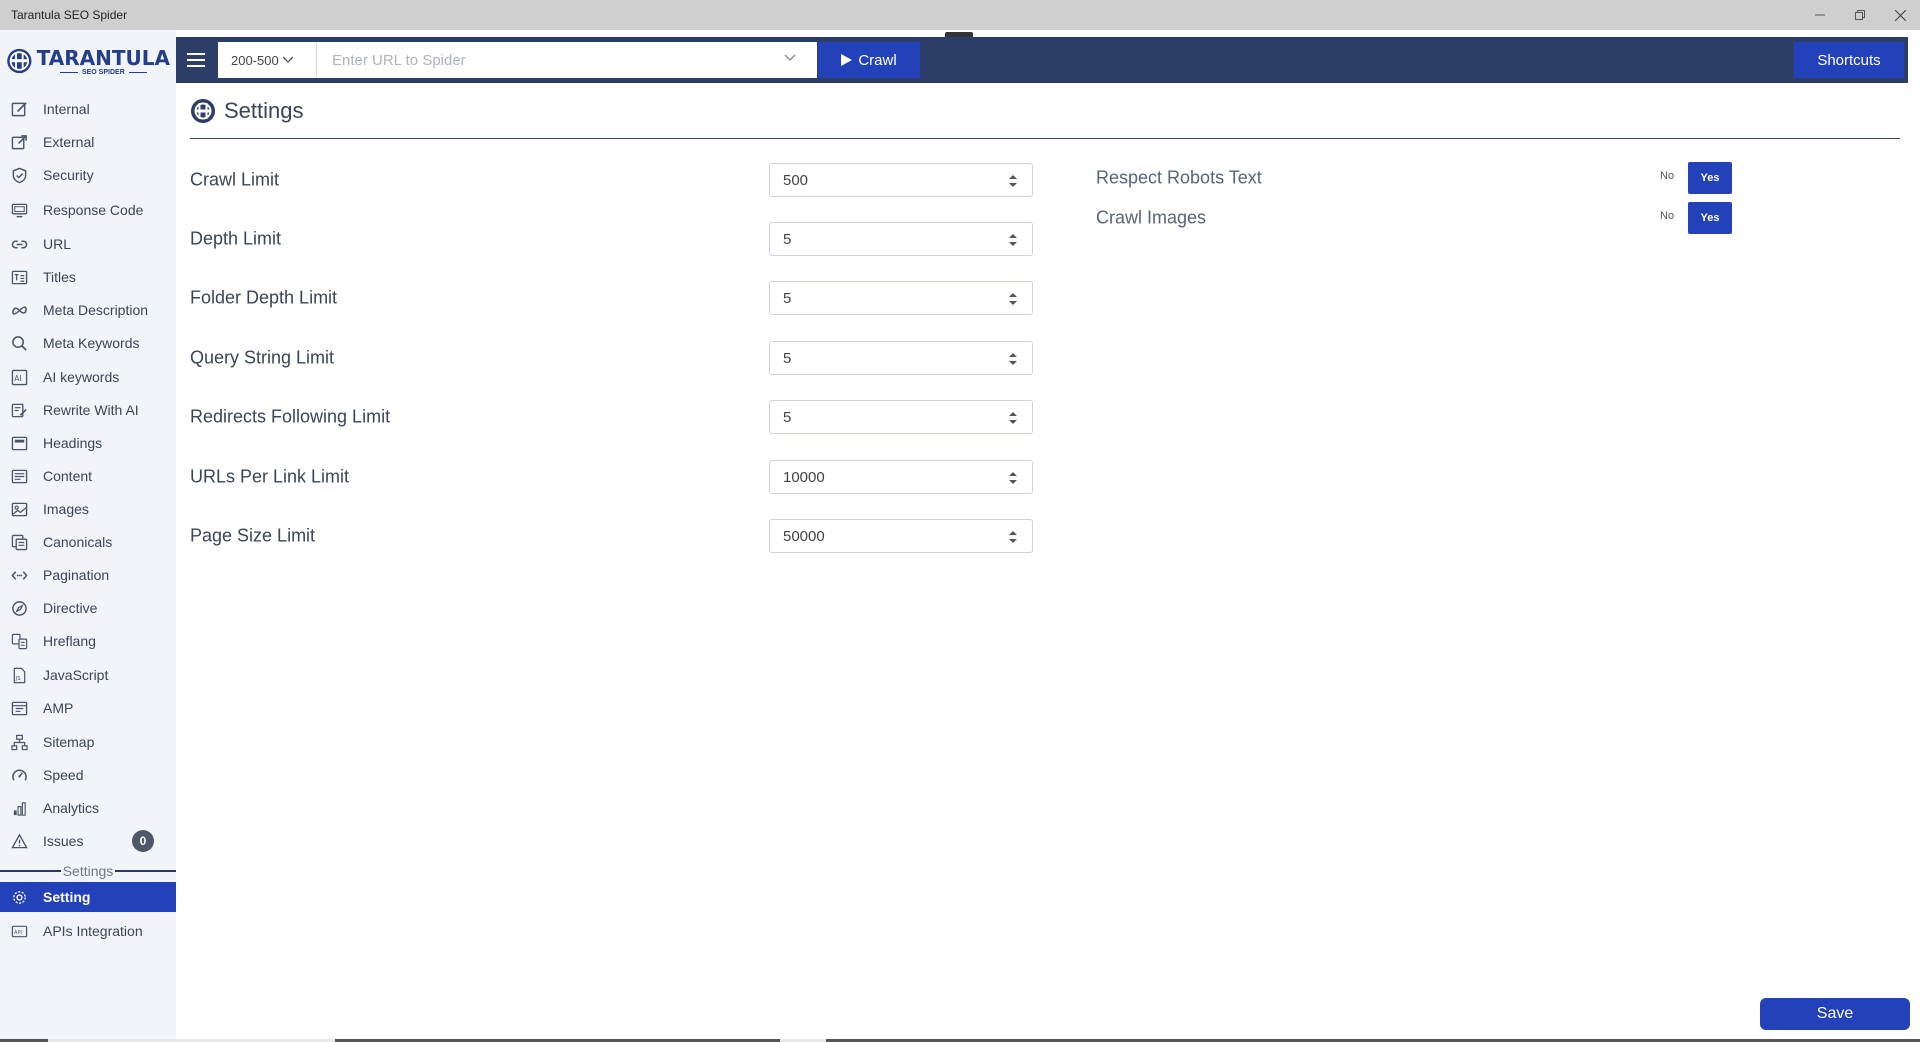  What do you see at coordinates (88, 175) in the screenshot?
I see `sidebar-item-security: Security` at bounding box center [88, 175].